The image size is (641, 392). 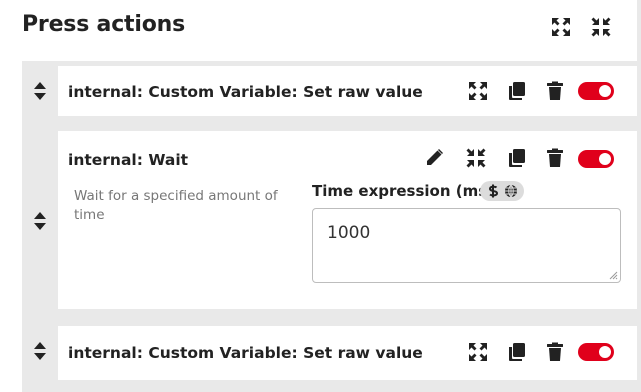 I want to click on action-row: internal: Custom Variable: Set raw value, so click(x=329, y=91).